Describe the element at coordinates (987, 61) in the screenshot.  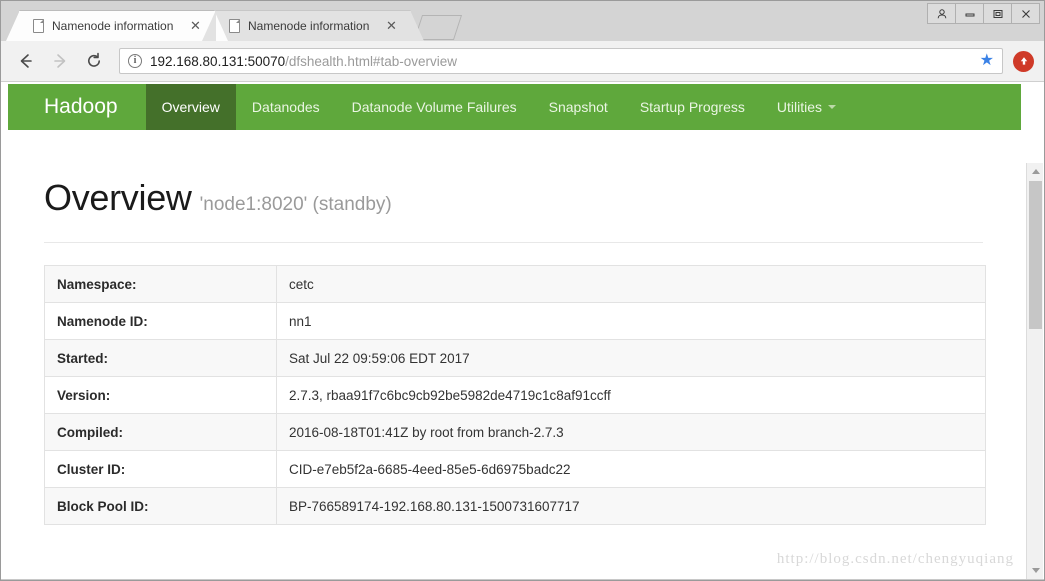
I see `bookmark-star-icon: ★` at that location.